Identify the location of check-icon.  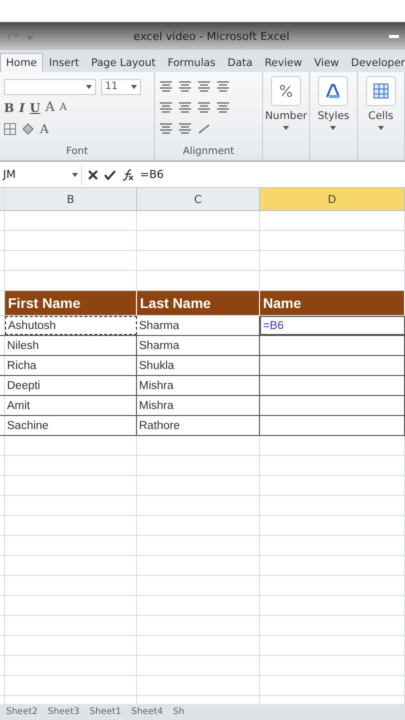
(110, 175).